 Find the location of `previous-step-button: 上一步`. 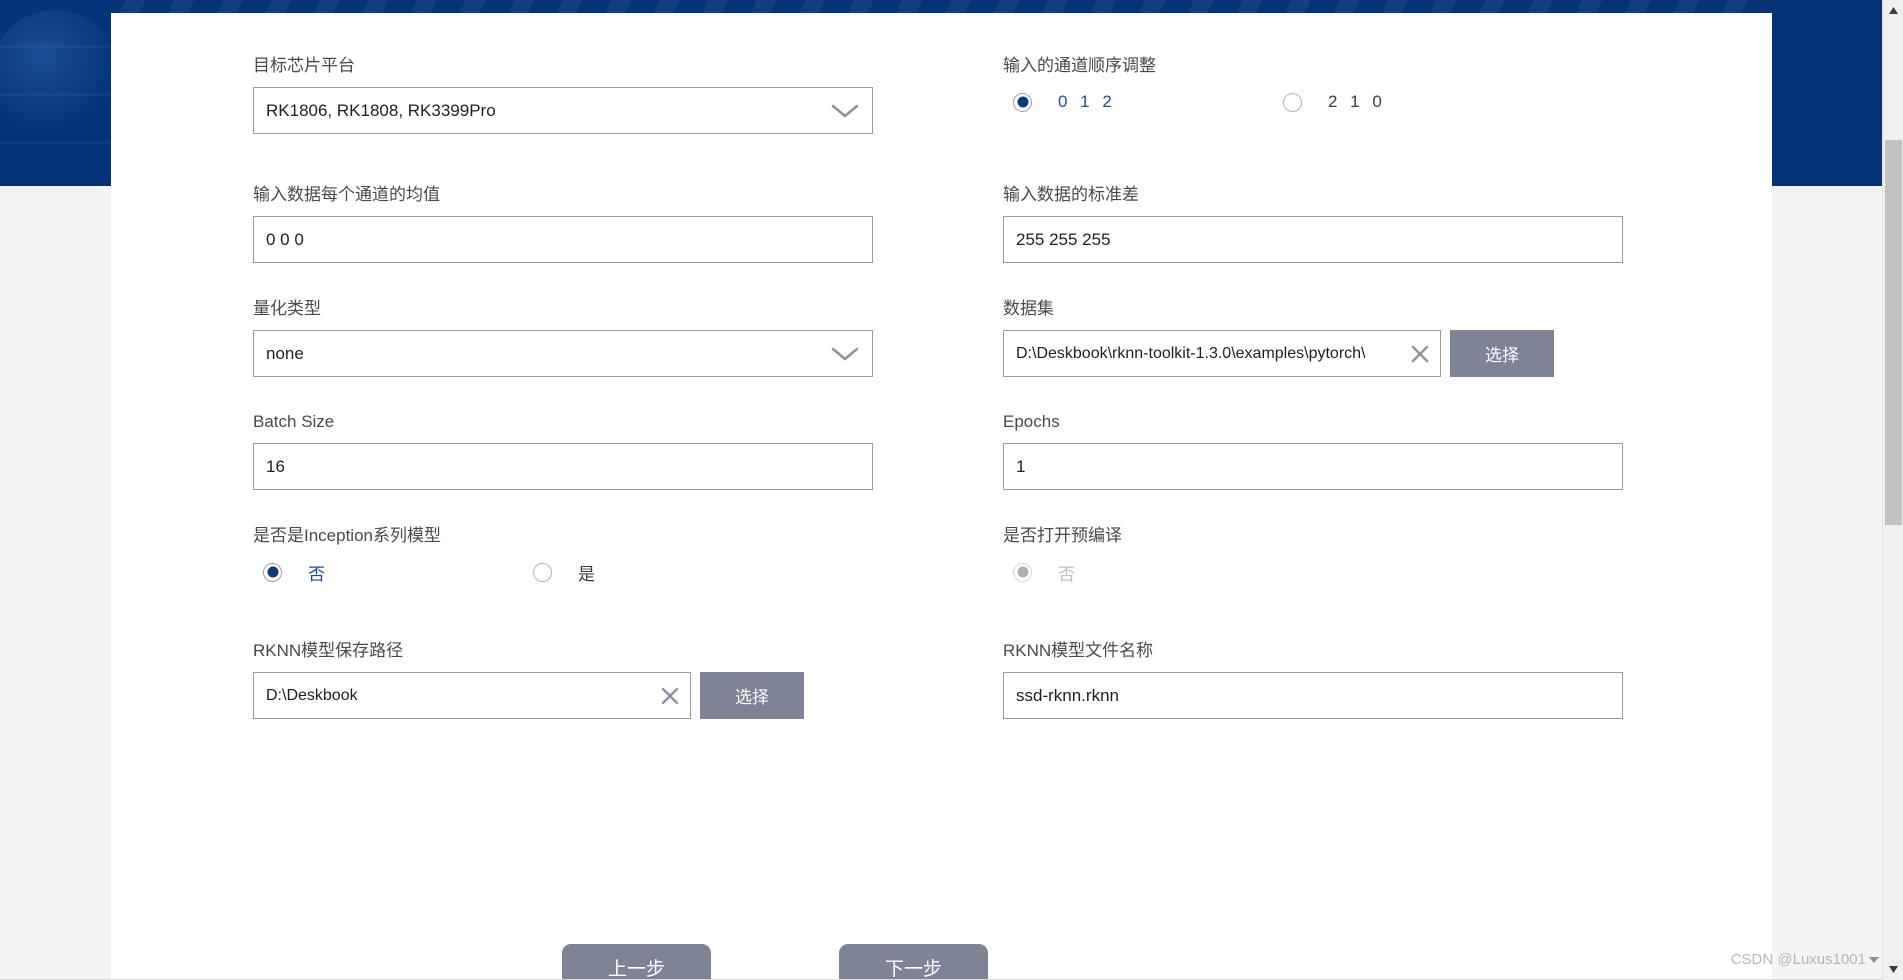

previous-step-button: 上一步 is located at coordinates (636, 962).